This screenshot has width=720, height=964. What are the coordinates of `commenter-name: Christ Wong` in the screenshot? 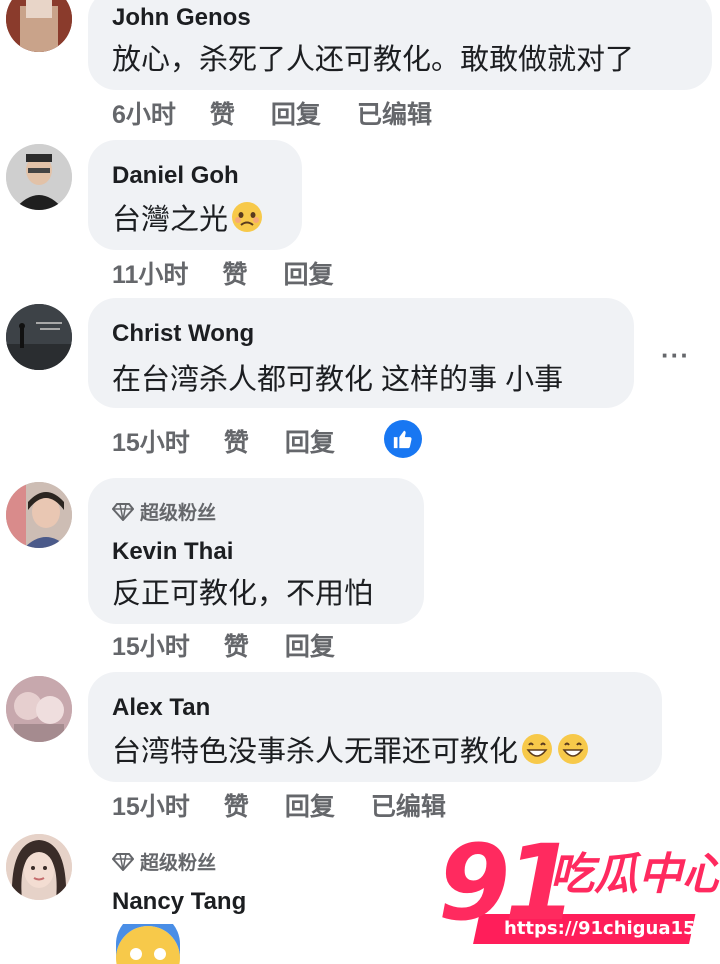 It's located at (183, 334).